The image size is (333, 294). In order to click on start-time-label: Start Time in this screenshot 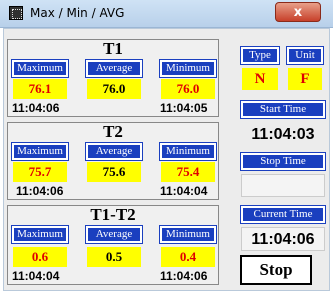, I will do `click(283, 109)`.